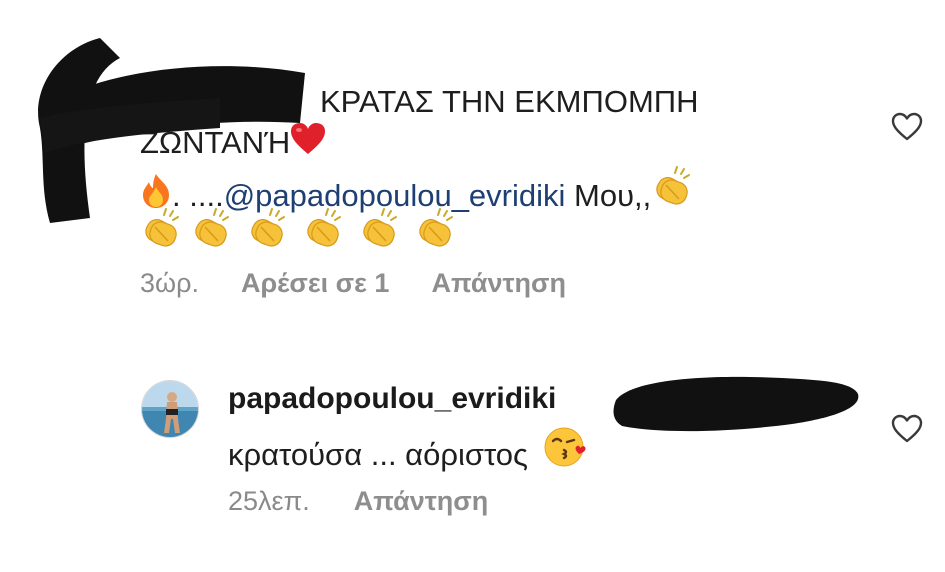  Describe the element at coordinates (269, 501) in the screenshot. I see `reply-timestamp: 25λεπ.` at that location.